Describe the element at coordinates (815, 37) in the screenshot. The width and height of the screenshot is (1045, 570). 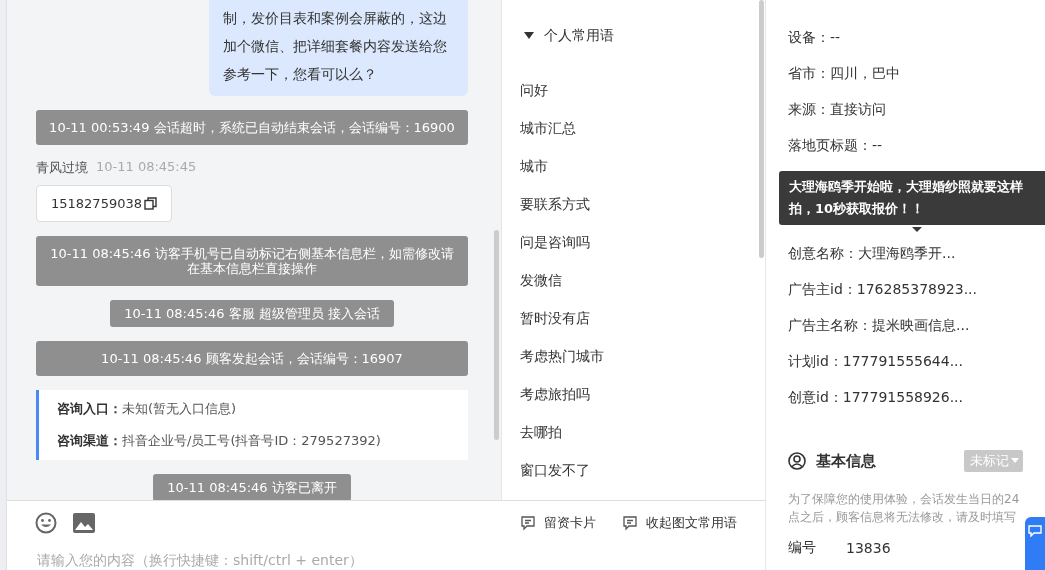
I see `info-row-text: 设备：--` at that location.